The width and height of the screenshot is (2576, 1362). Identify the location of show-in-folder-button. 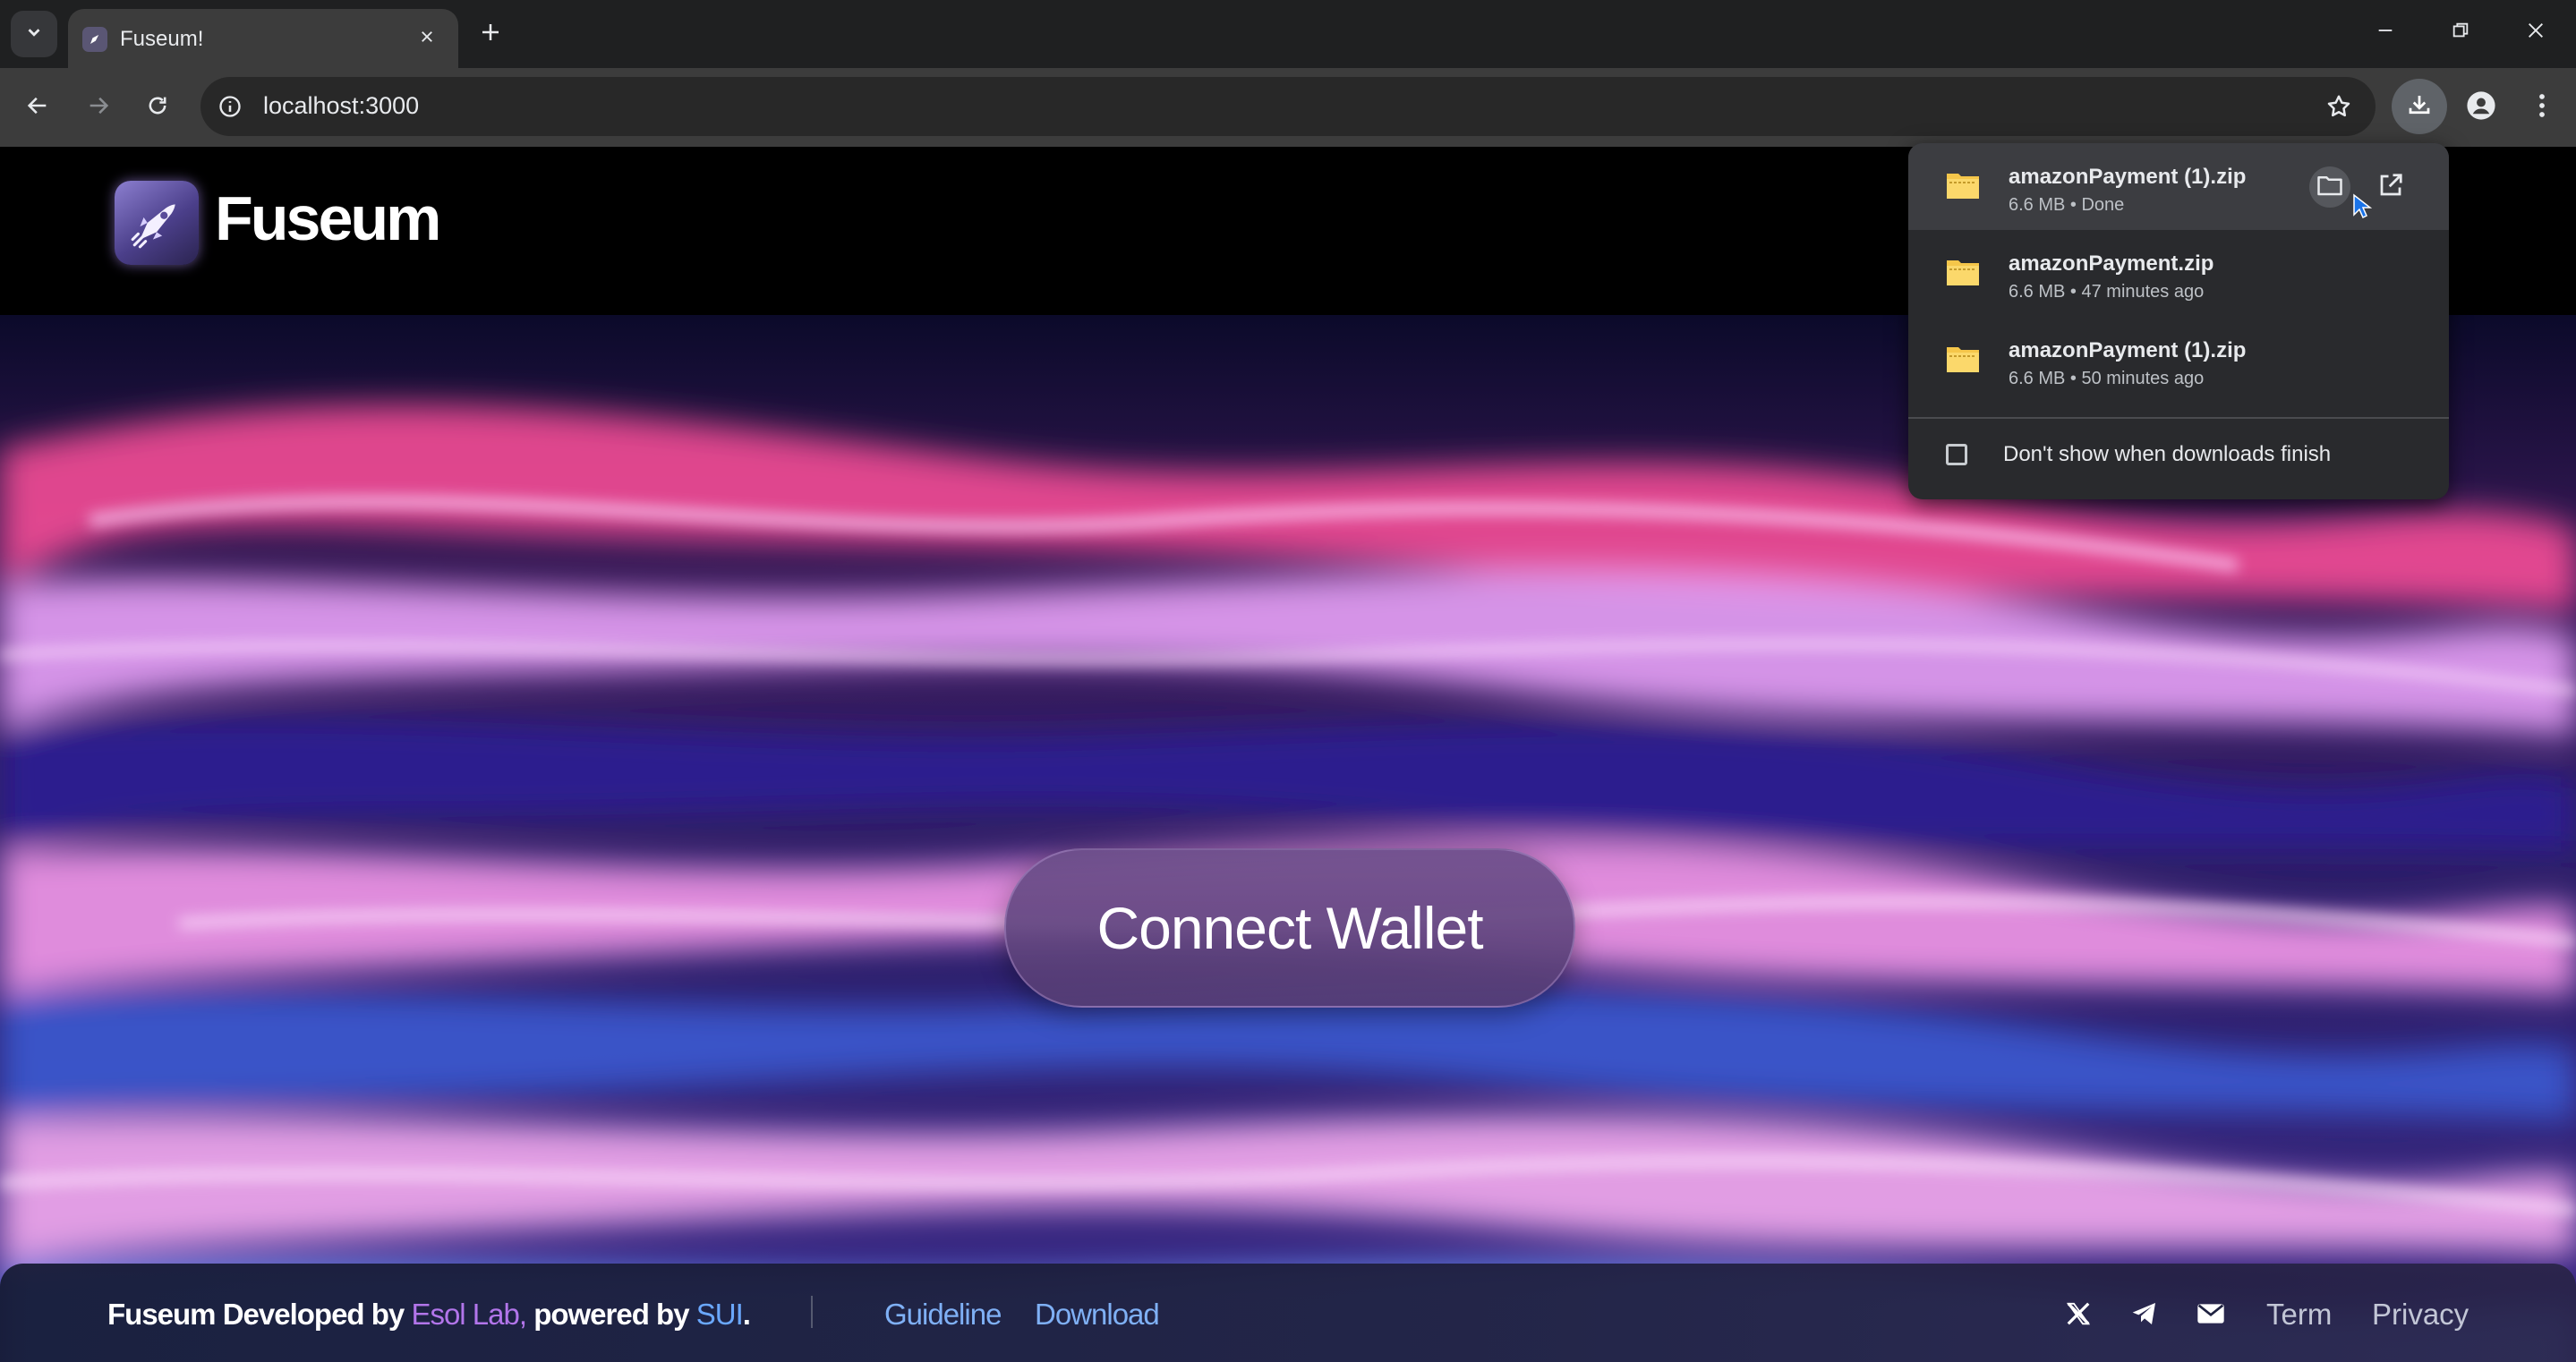
(2329, 187).